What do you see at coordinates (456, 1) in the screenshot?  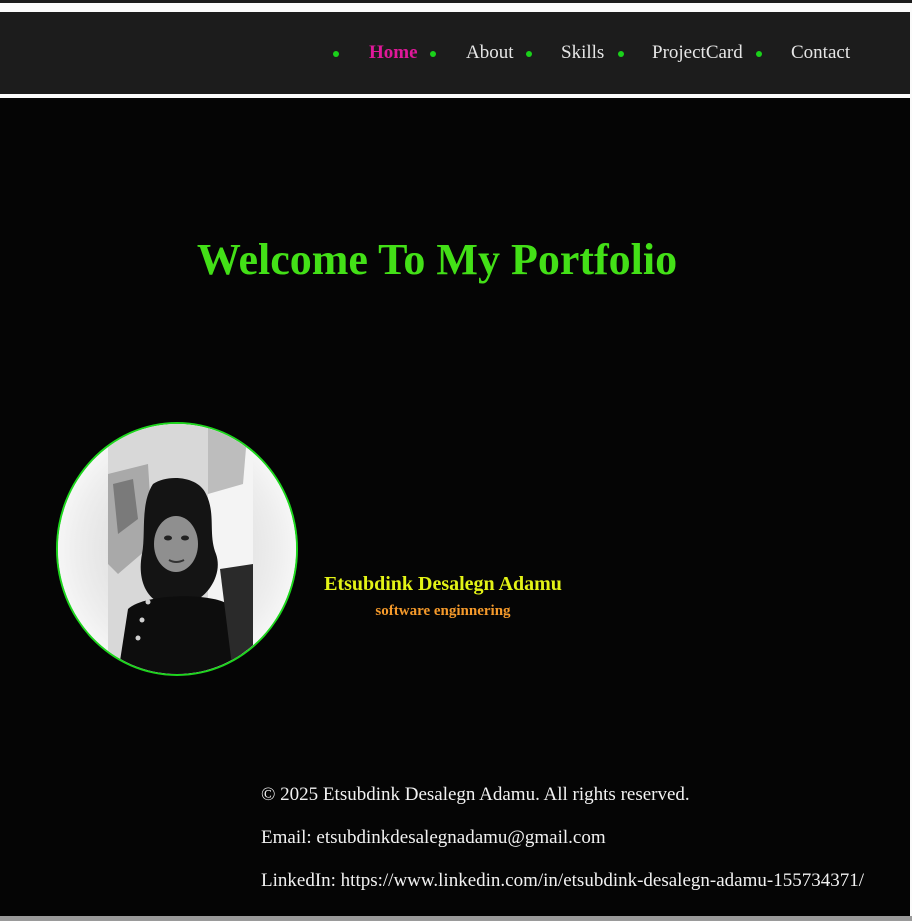 I see `top-border` at bounding box center [456, 1].